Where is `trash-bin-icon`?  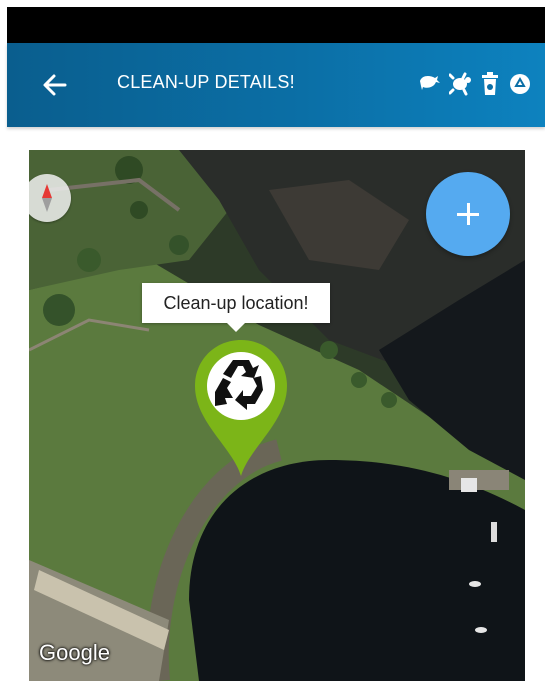 trash-bin-icon is located at coordinates (490, 84).